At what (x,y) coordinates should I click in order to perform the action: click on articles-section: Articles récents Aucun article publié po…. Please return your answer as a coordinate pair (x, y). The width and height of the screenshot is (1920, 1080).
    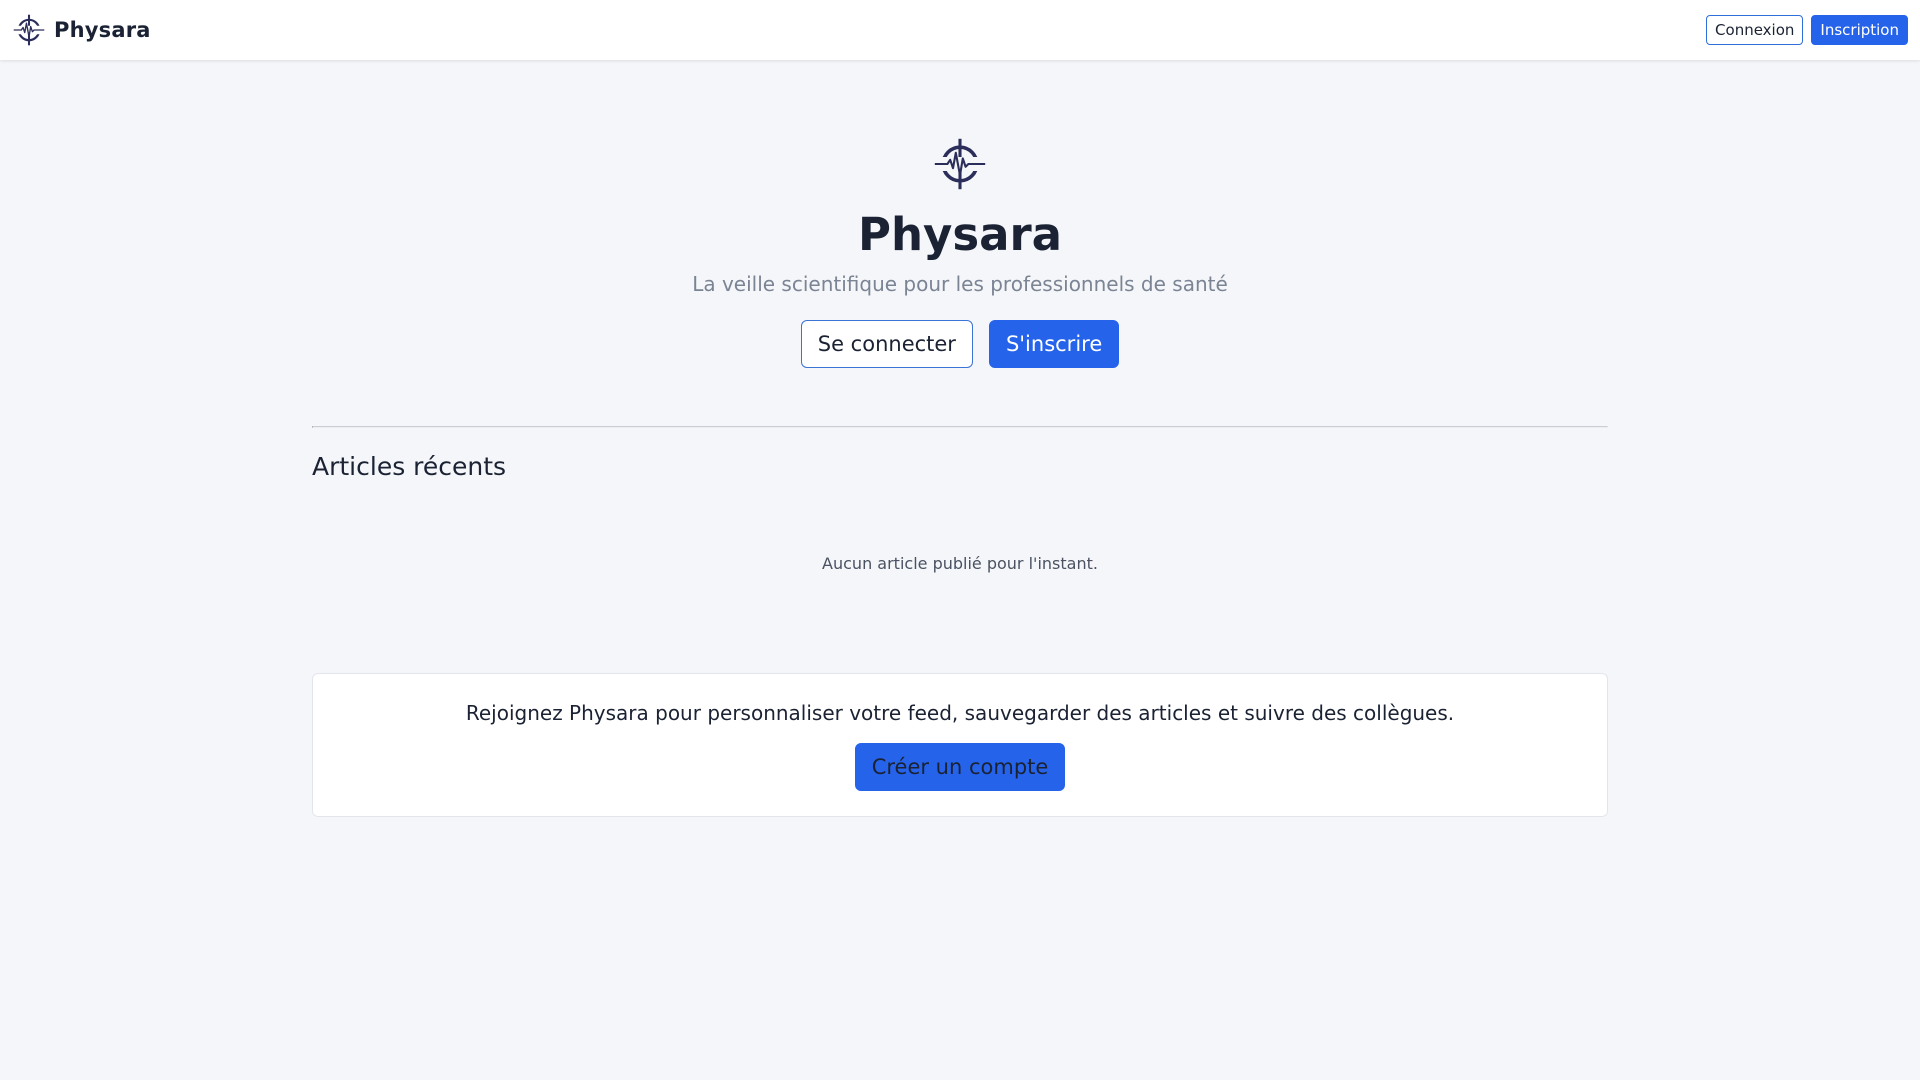
    Looking at the image, I should click on (960, 499).